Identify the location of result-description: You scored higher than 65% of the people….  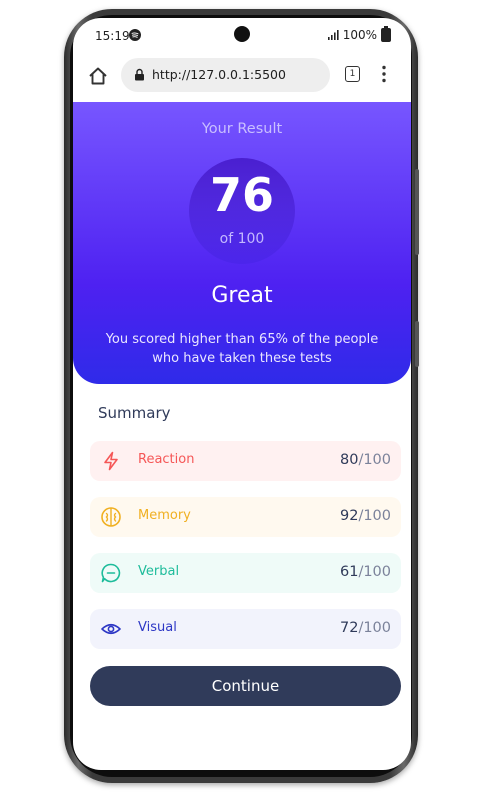
(242, 349).